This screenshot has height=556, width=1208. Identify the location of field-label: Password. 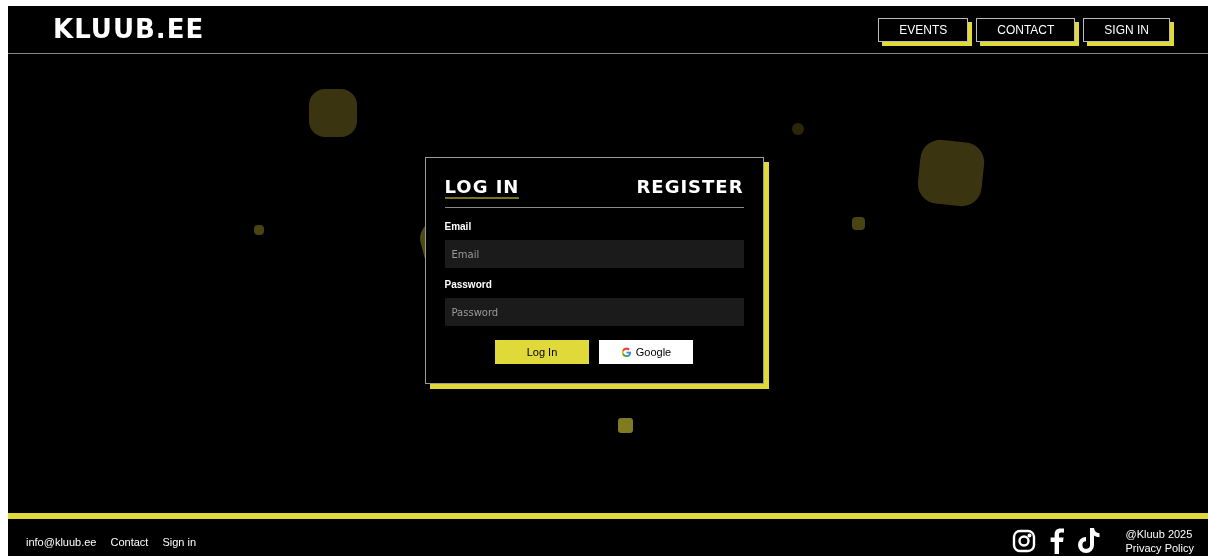
(468, 285).